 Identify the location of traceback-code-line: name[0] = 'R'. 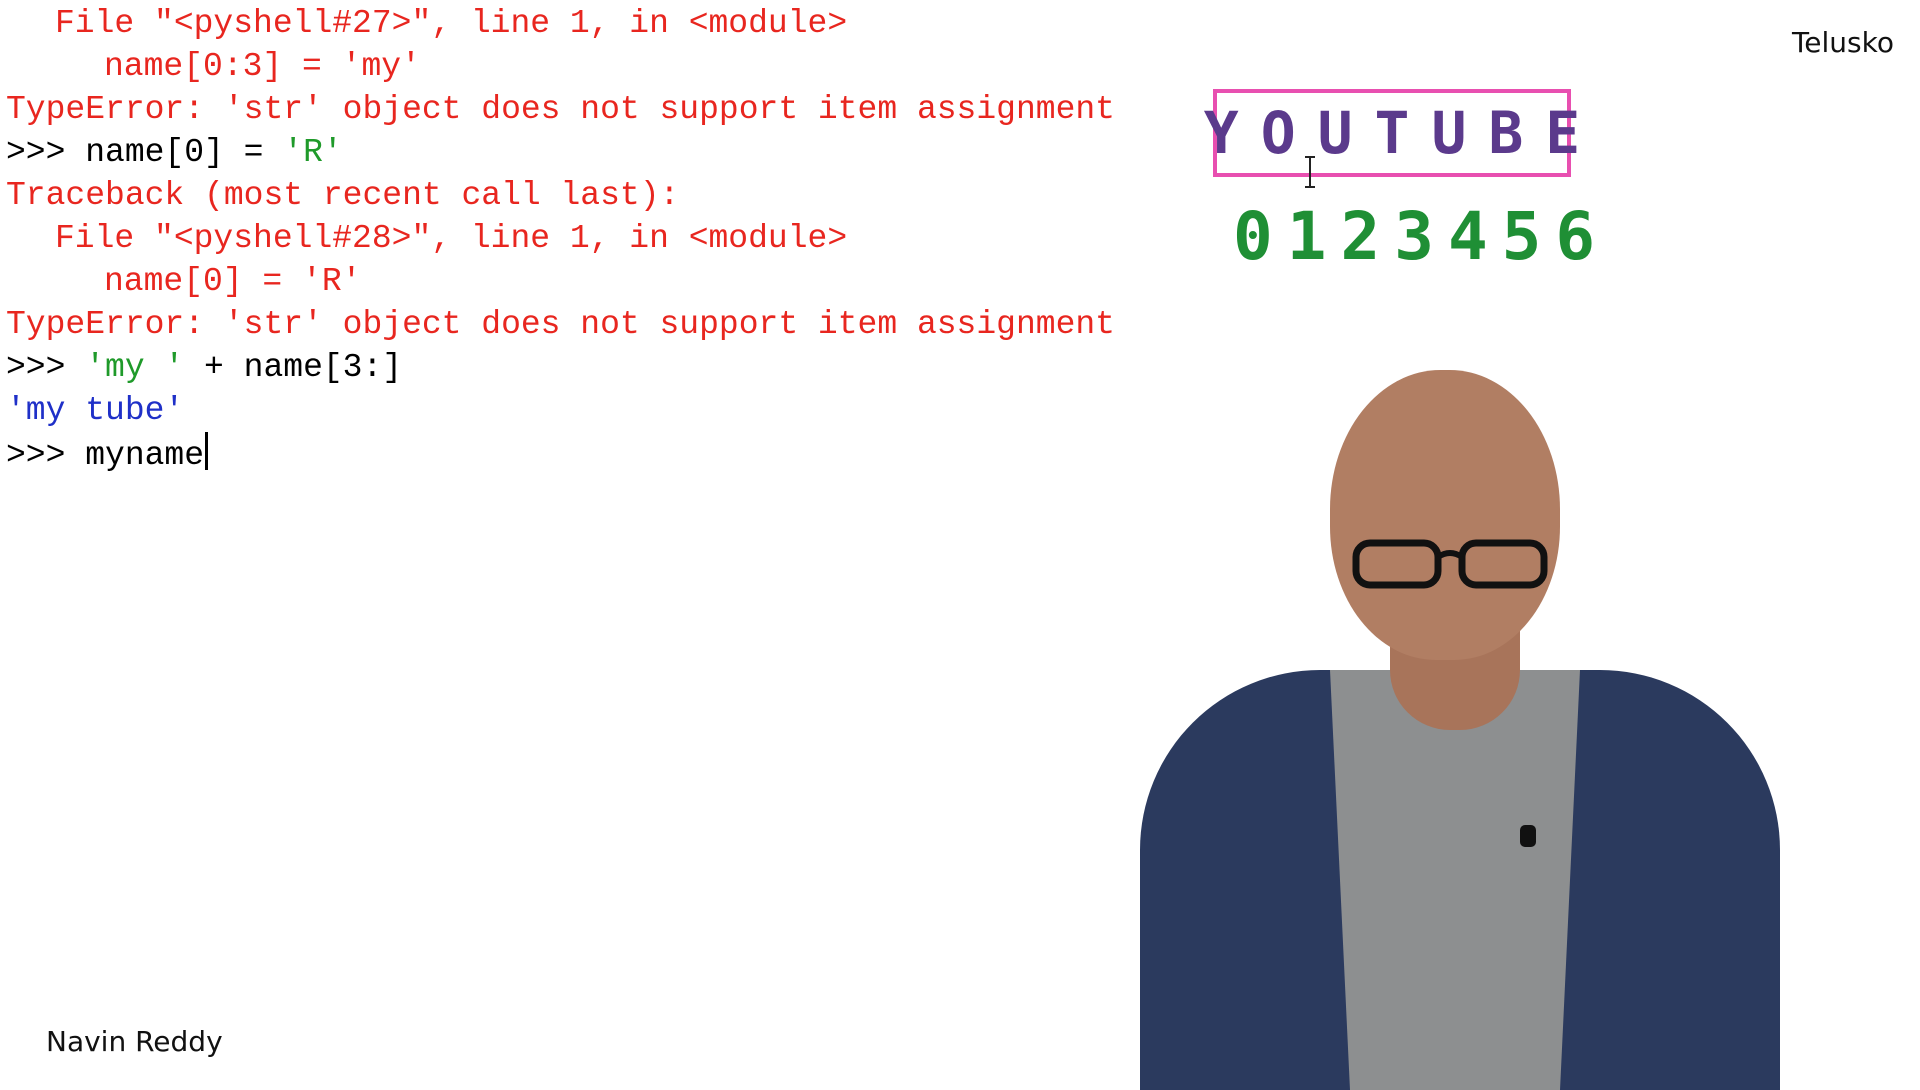
(233, 281).